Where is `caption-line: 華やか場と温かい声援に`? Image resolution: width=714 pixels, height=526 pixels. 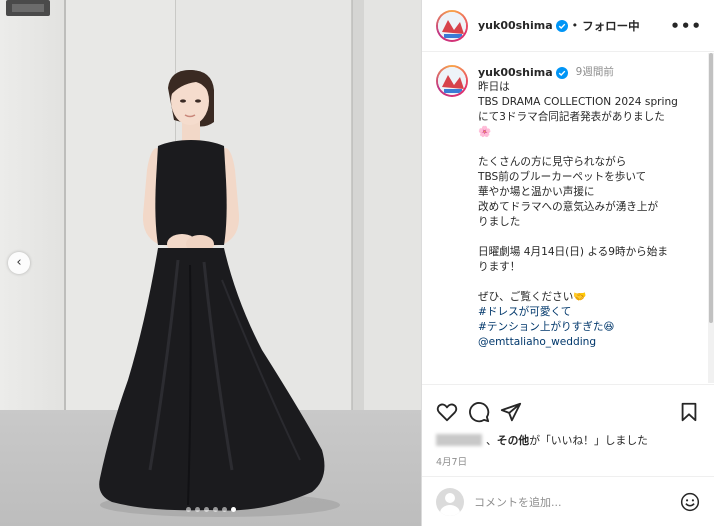 caption-line: 華やか場と温かい声援に is located at coordinates (536, 192).